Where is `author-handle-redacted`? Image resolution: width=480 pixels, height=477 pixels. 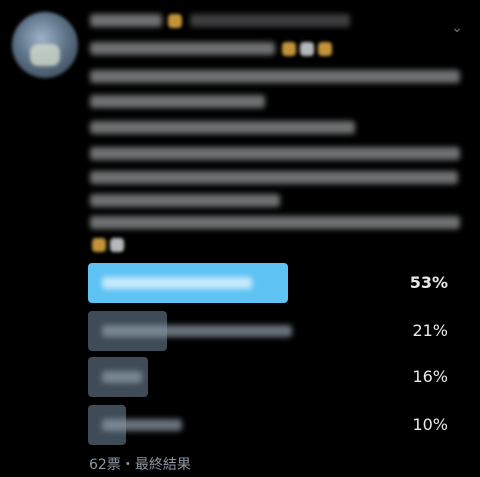 author-handle-redacted is located at coordinates (270, 20).